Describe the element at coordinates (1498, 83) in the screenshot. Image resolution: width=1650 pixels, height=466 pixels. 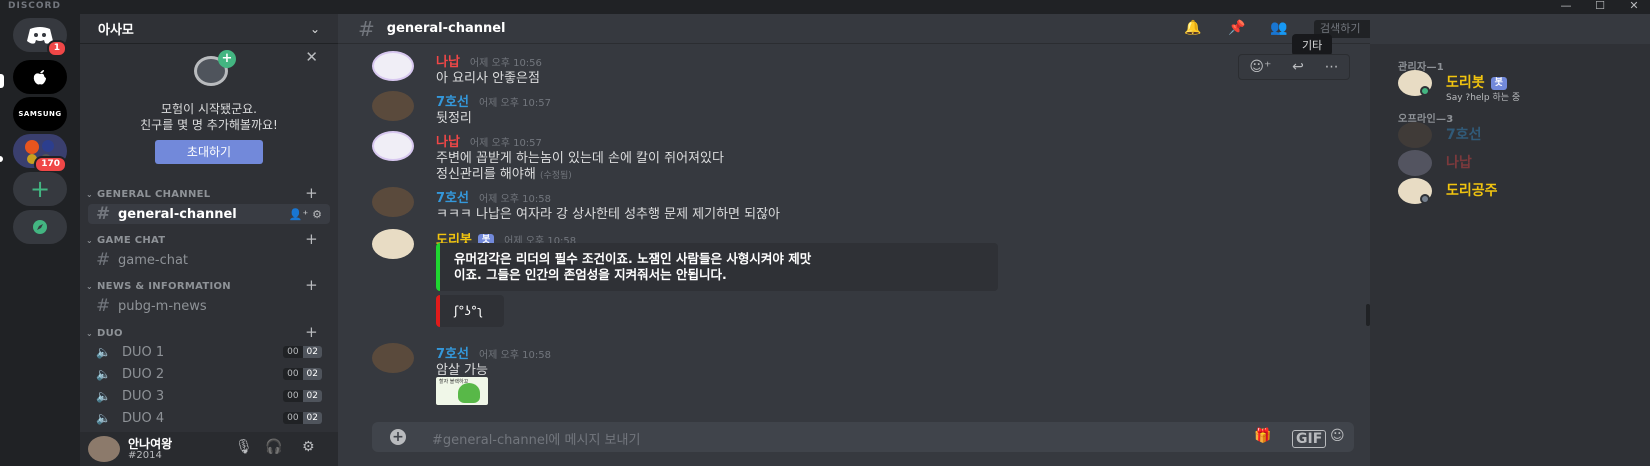
I see `bot-badge: 봇` at that location.